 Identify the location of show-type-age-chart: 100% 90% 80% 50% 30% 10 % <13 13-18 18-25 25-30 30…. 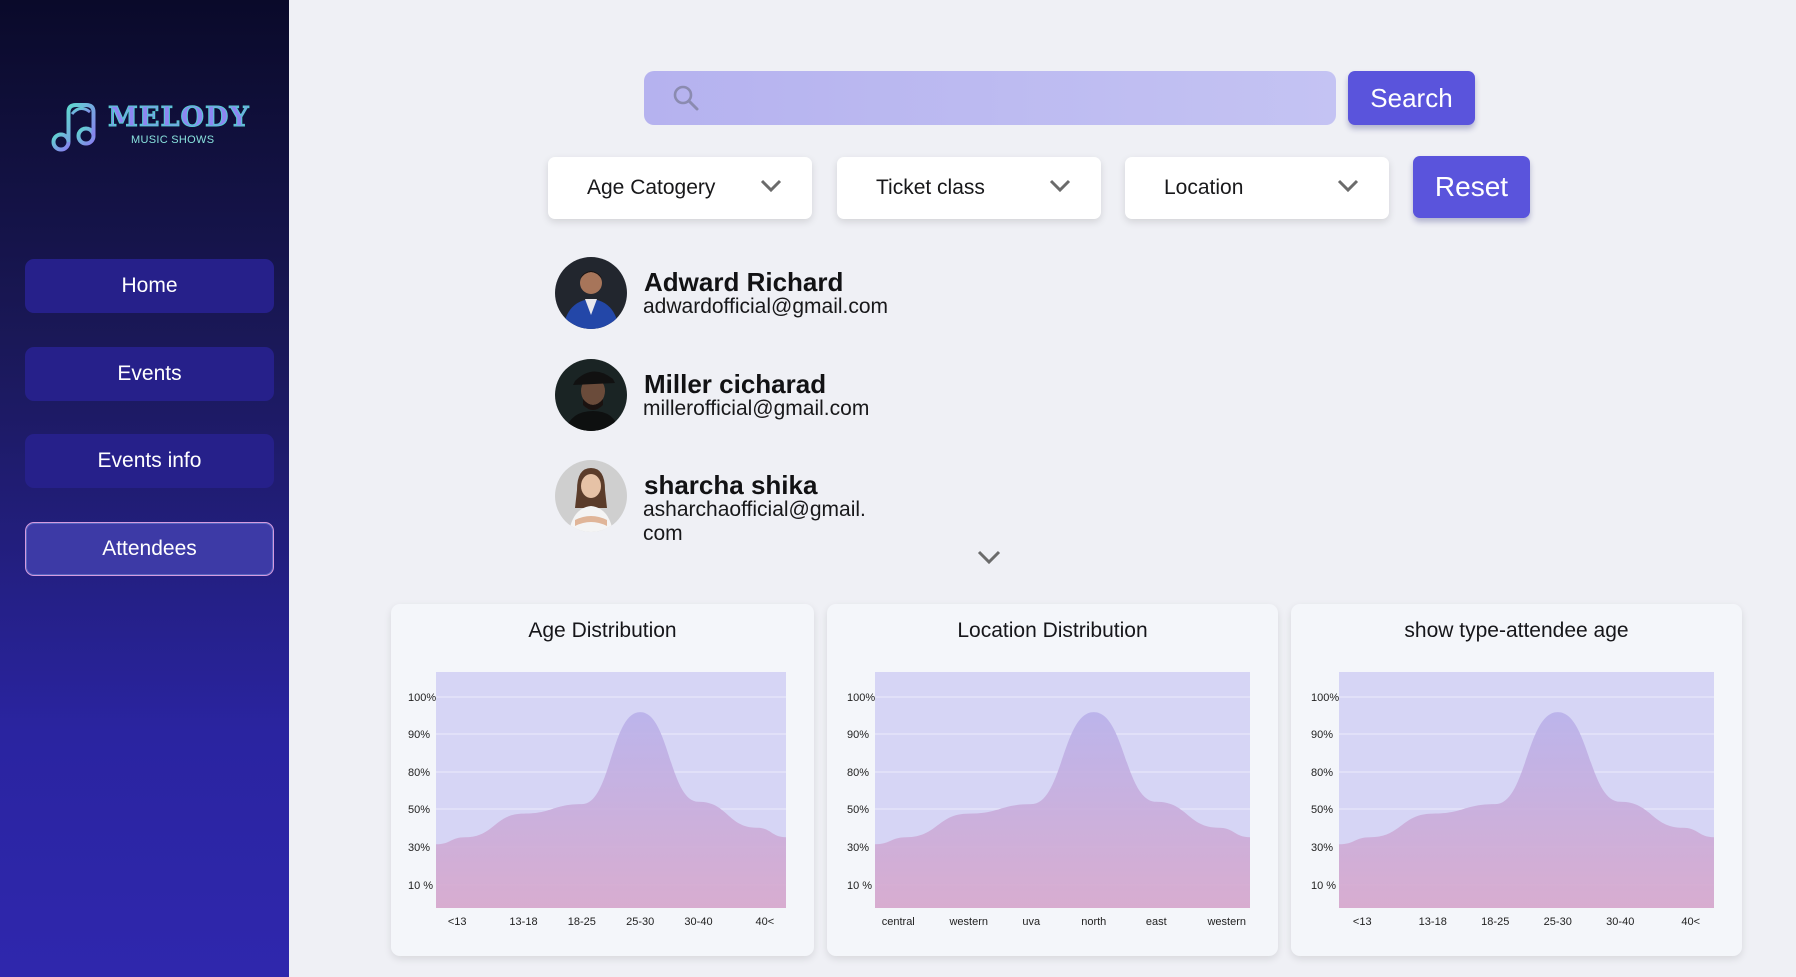
(1512, 800).